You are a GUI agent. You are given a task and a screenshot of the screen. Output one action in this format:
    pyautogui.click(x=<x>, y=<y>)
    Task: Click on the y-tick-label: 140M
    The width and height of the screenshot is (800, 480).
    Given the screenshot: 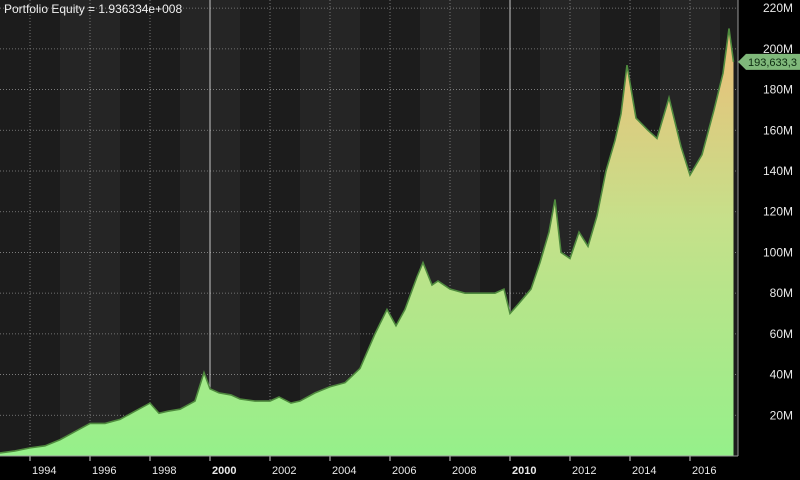 What is the action you would take?
    pyautogui.click(x=778, y=171)
    